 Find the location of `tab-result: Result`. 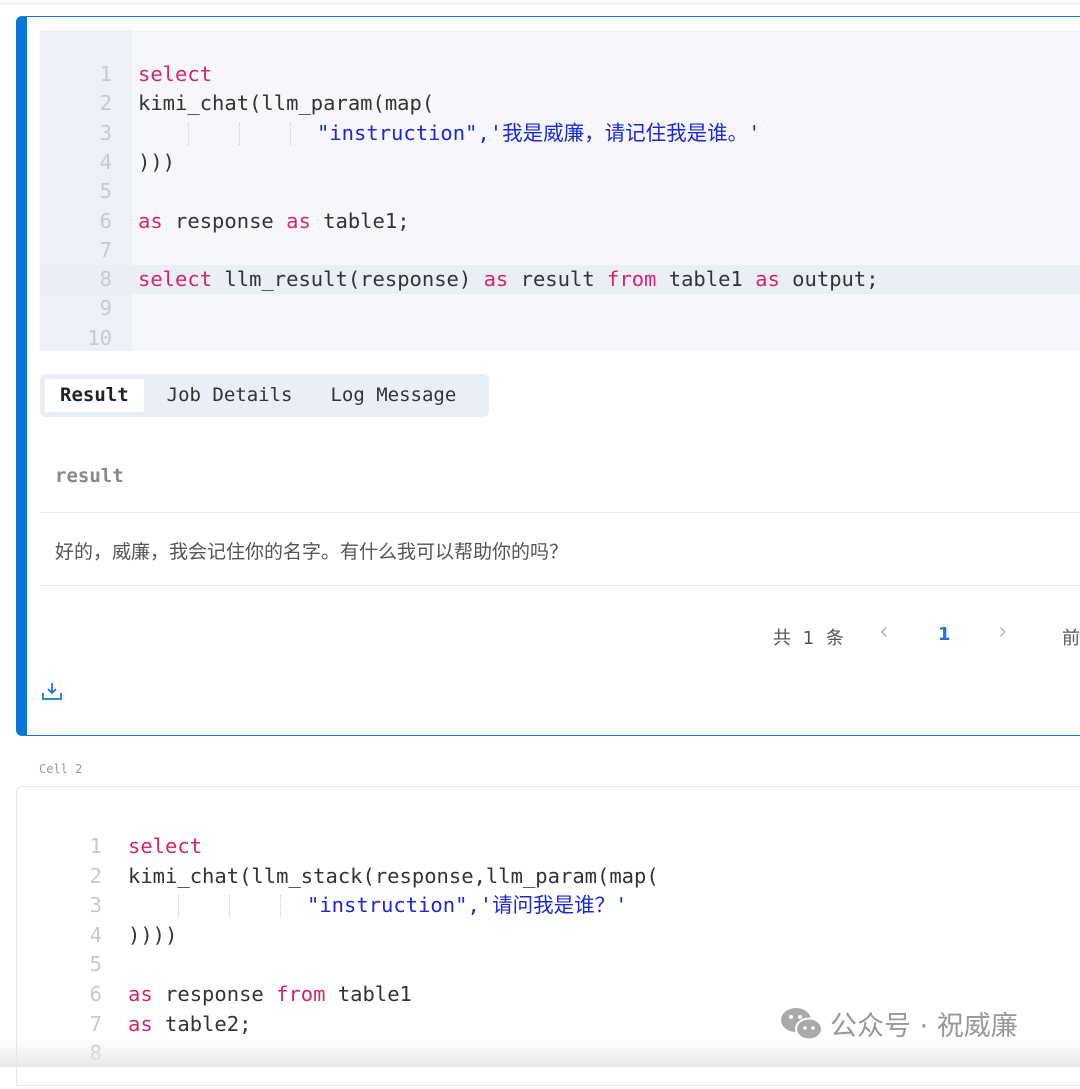

tab-result: Result is located at coordinates (94, 395).